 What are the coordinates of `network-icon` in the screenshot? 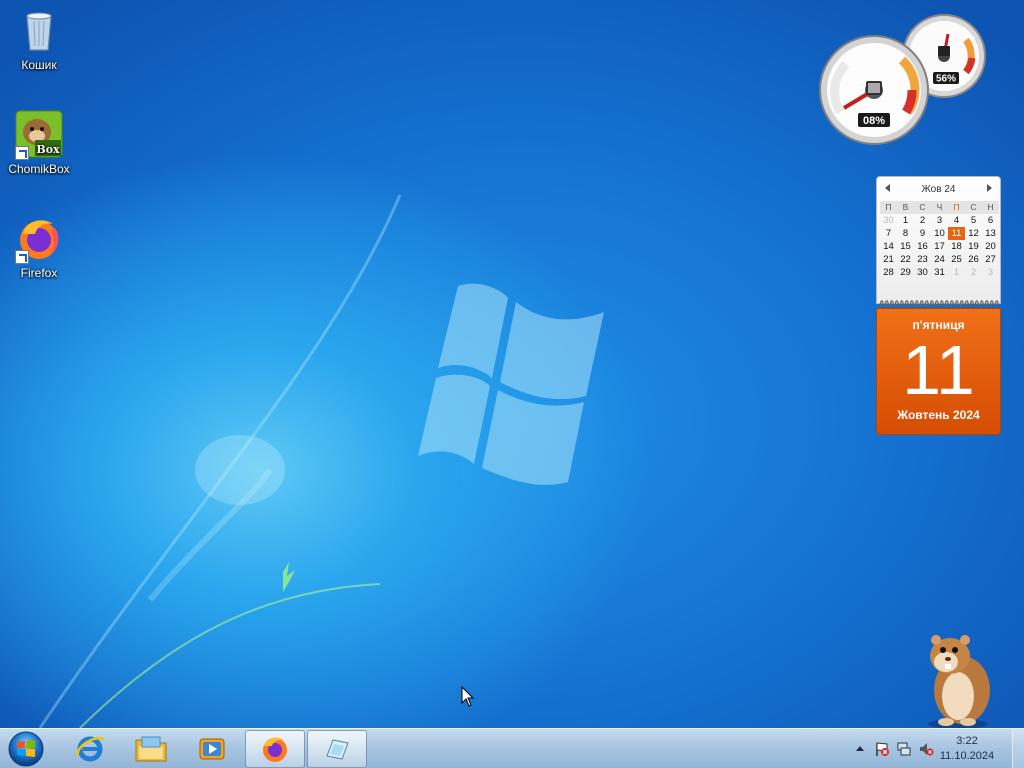 It's located at (904, 749).